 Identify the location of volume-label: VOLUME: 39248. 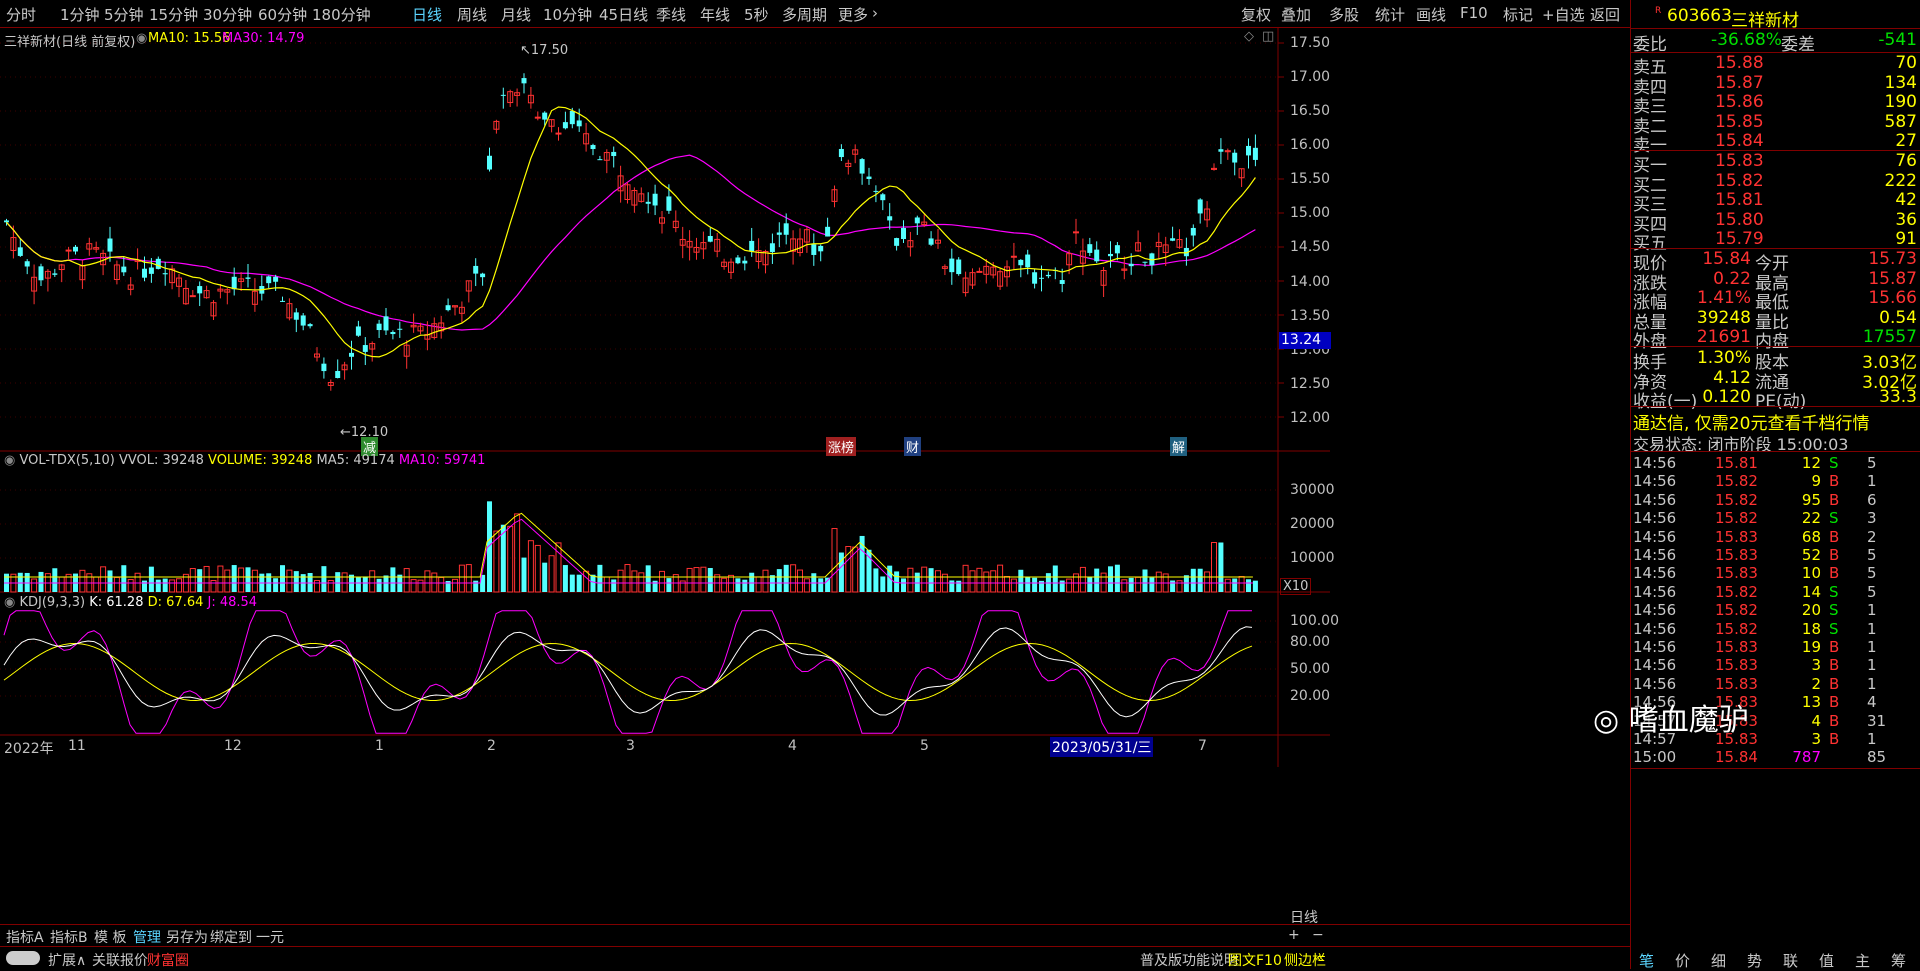
(260, 460).